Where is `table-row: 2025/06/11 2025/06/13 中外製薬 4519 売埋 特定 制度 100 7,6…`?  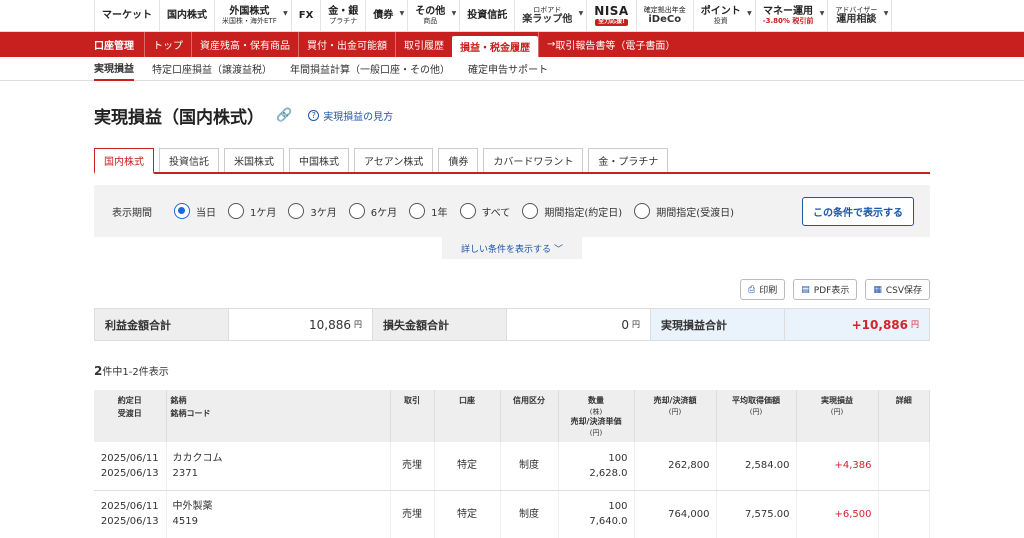 table-row: 2025/06/11 2025/06/13 中外製薬 4519 売埋 特定 制度 100 7,6… is located at coordinates (512, 514).